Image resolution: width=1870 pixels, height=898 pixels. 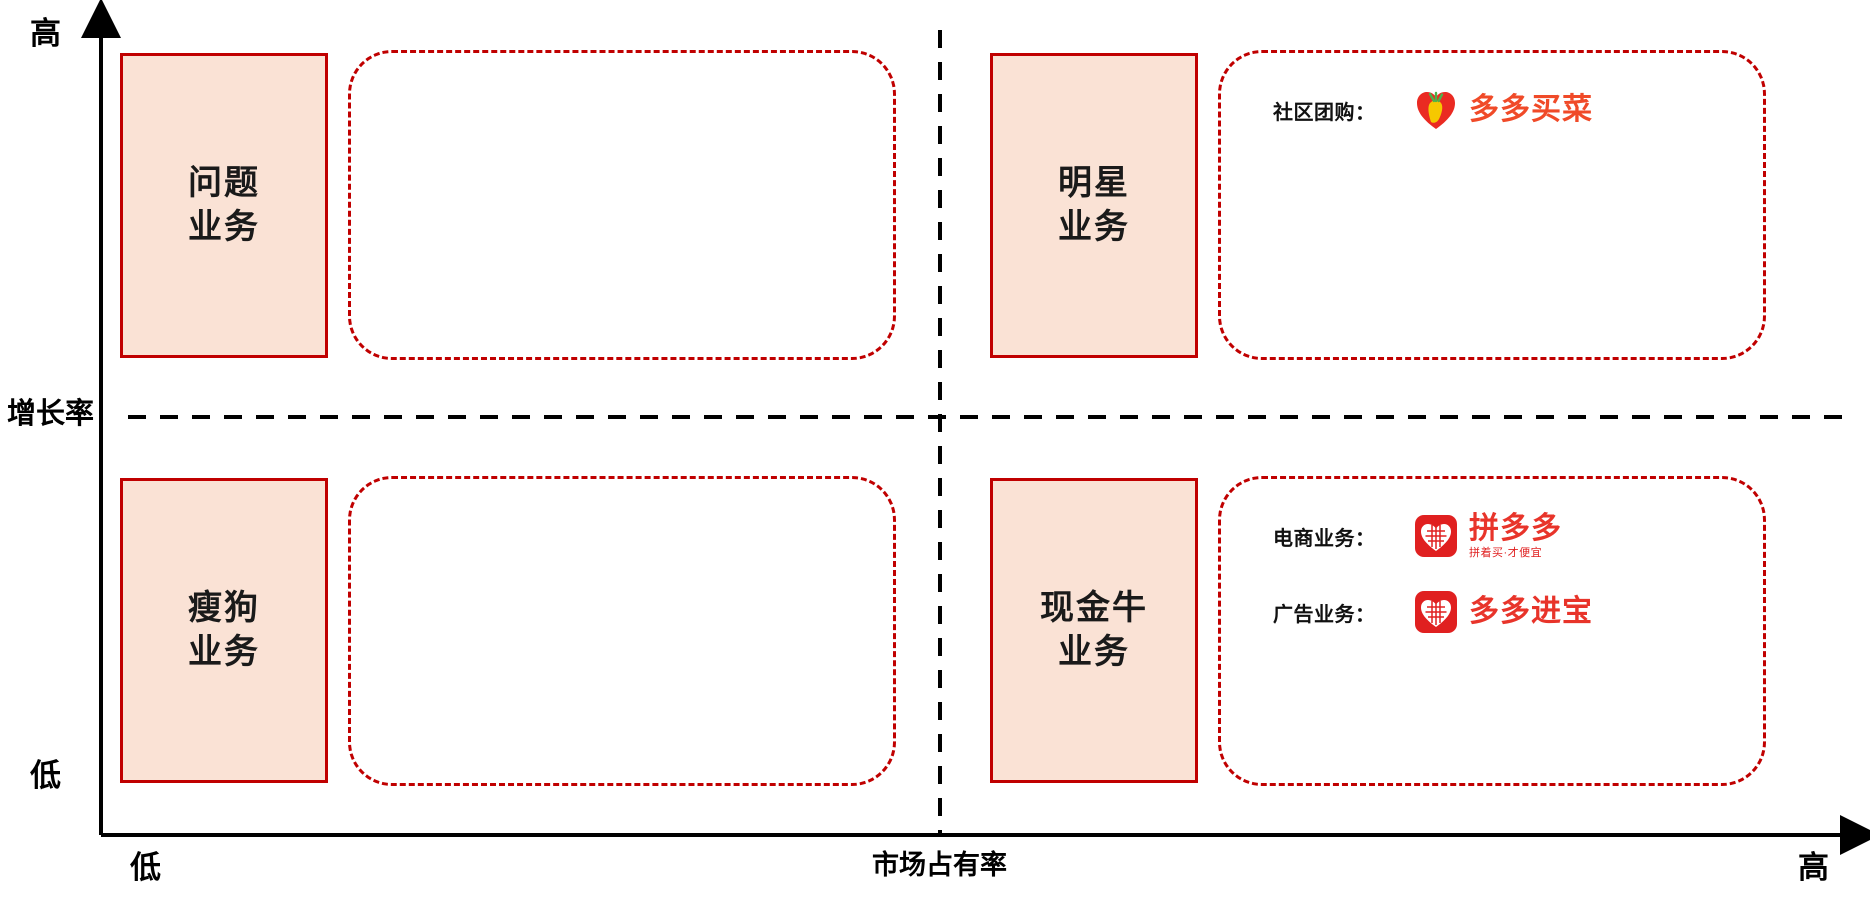 I want to click on quadrant-title-line: 问题, so click(x=224, y=182).